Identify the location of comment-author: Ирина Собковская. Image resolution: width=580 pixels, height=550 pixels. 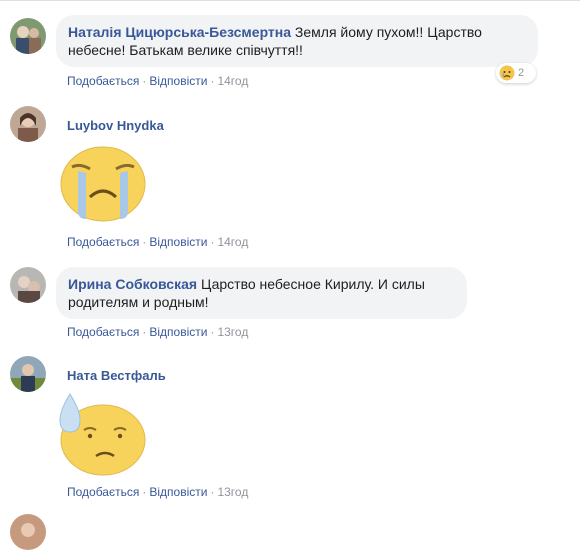
(132, 284).